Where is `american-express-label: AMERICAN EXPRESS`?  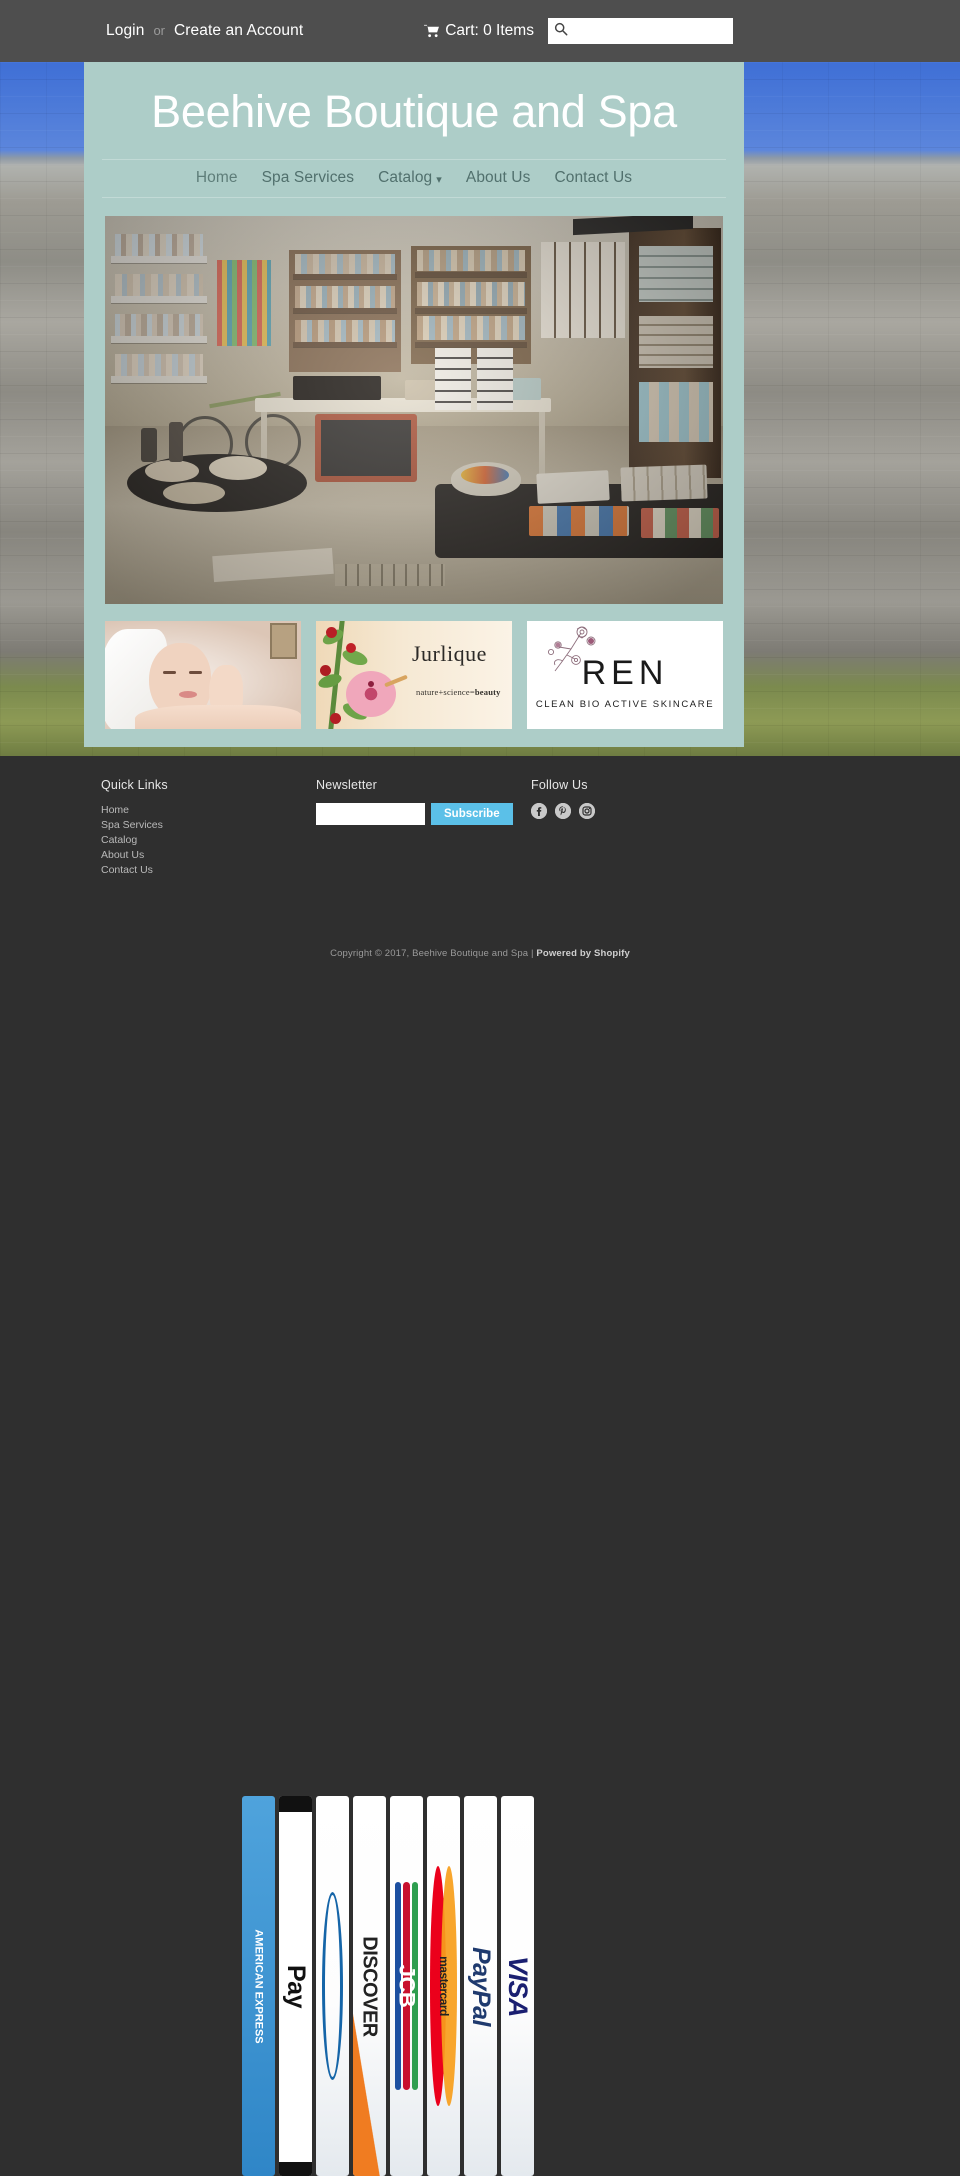 american-express-label: AMERICAN EXPRESS is located at coordinates (259, 1986).